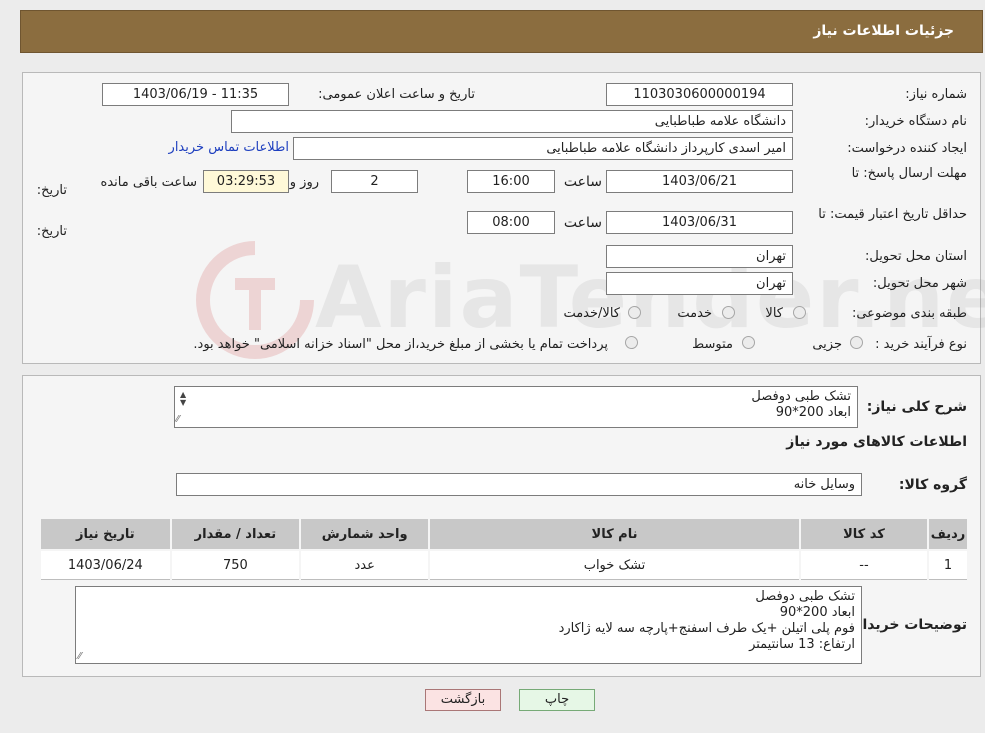  I want to click on validity-time-label: ساعت, so click(582, 223).